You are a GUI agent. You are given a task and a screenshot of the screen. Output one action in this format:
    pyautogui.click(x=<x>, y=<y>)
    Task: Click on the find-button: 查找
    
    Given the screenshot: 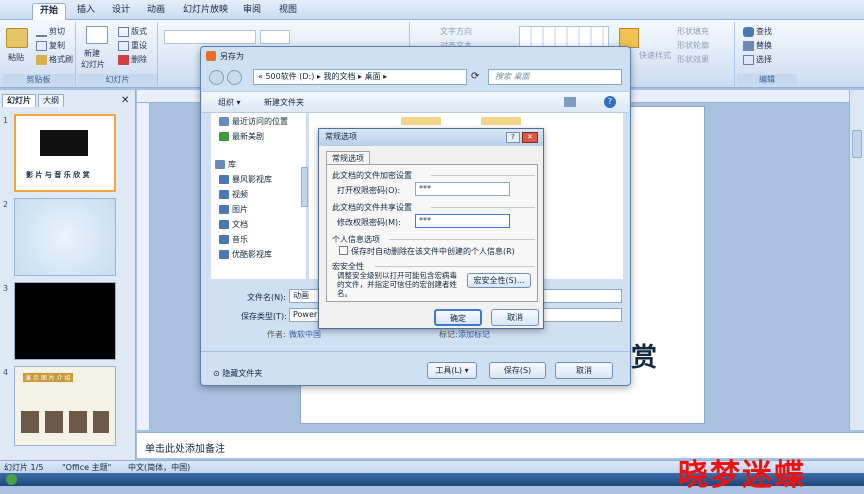 What is the action you would take?
    pyautogui.click(x=757, y=31)
    